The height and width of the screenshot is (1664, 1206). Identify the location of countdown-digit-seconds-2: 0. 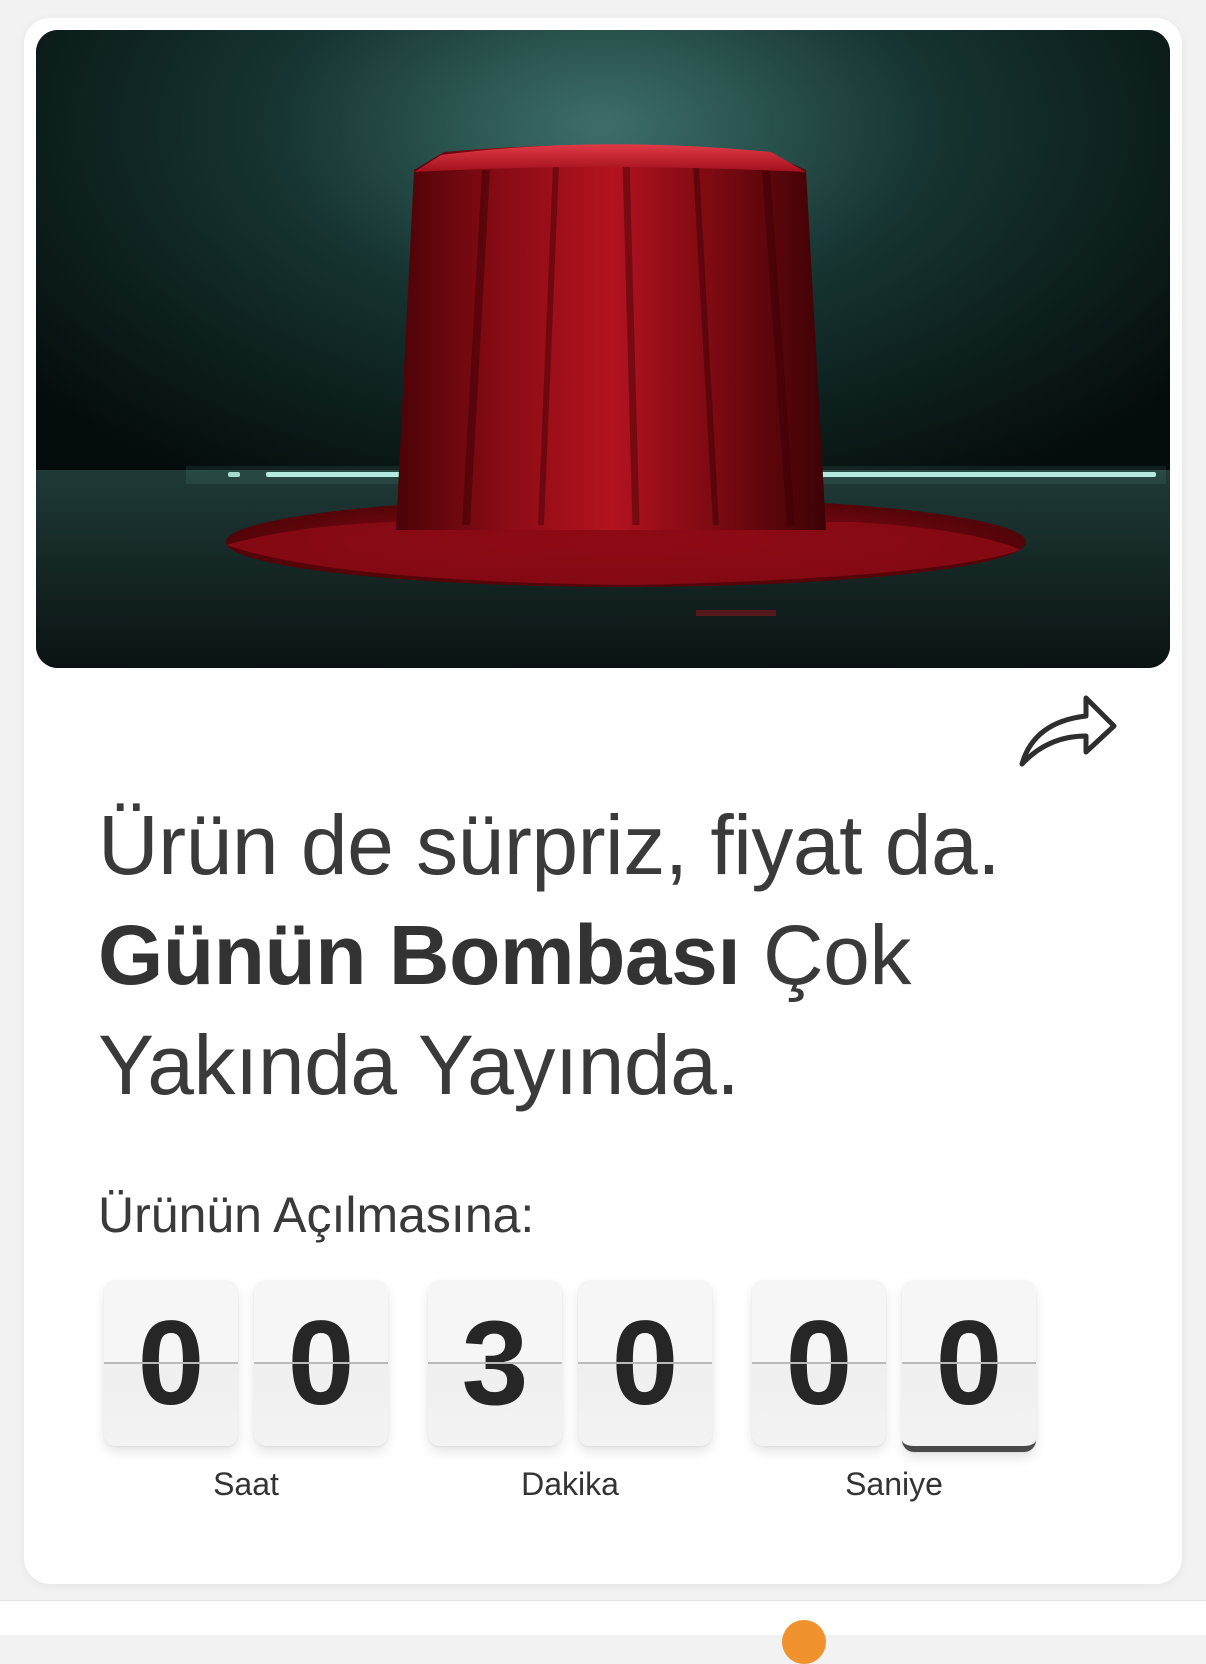
(969, 1366).